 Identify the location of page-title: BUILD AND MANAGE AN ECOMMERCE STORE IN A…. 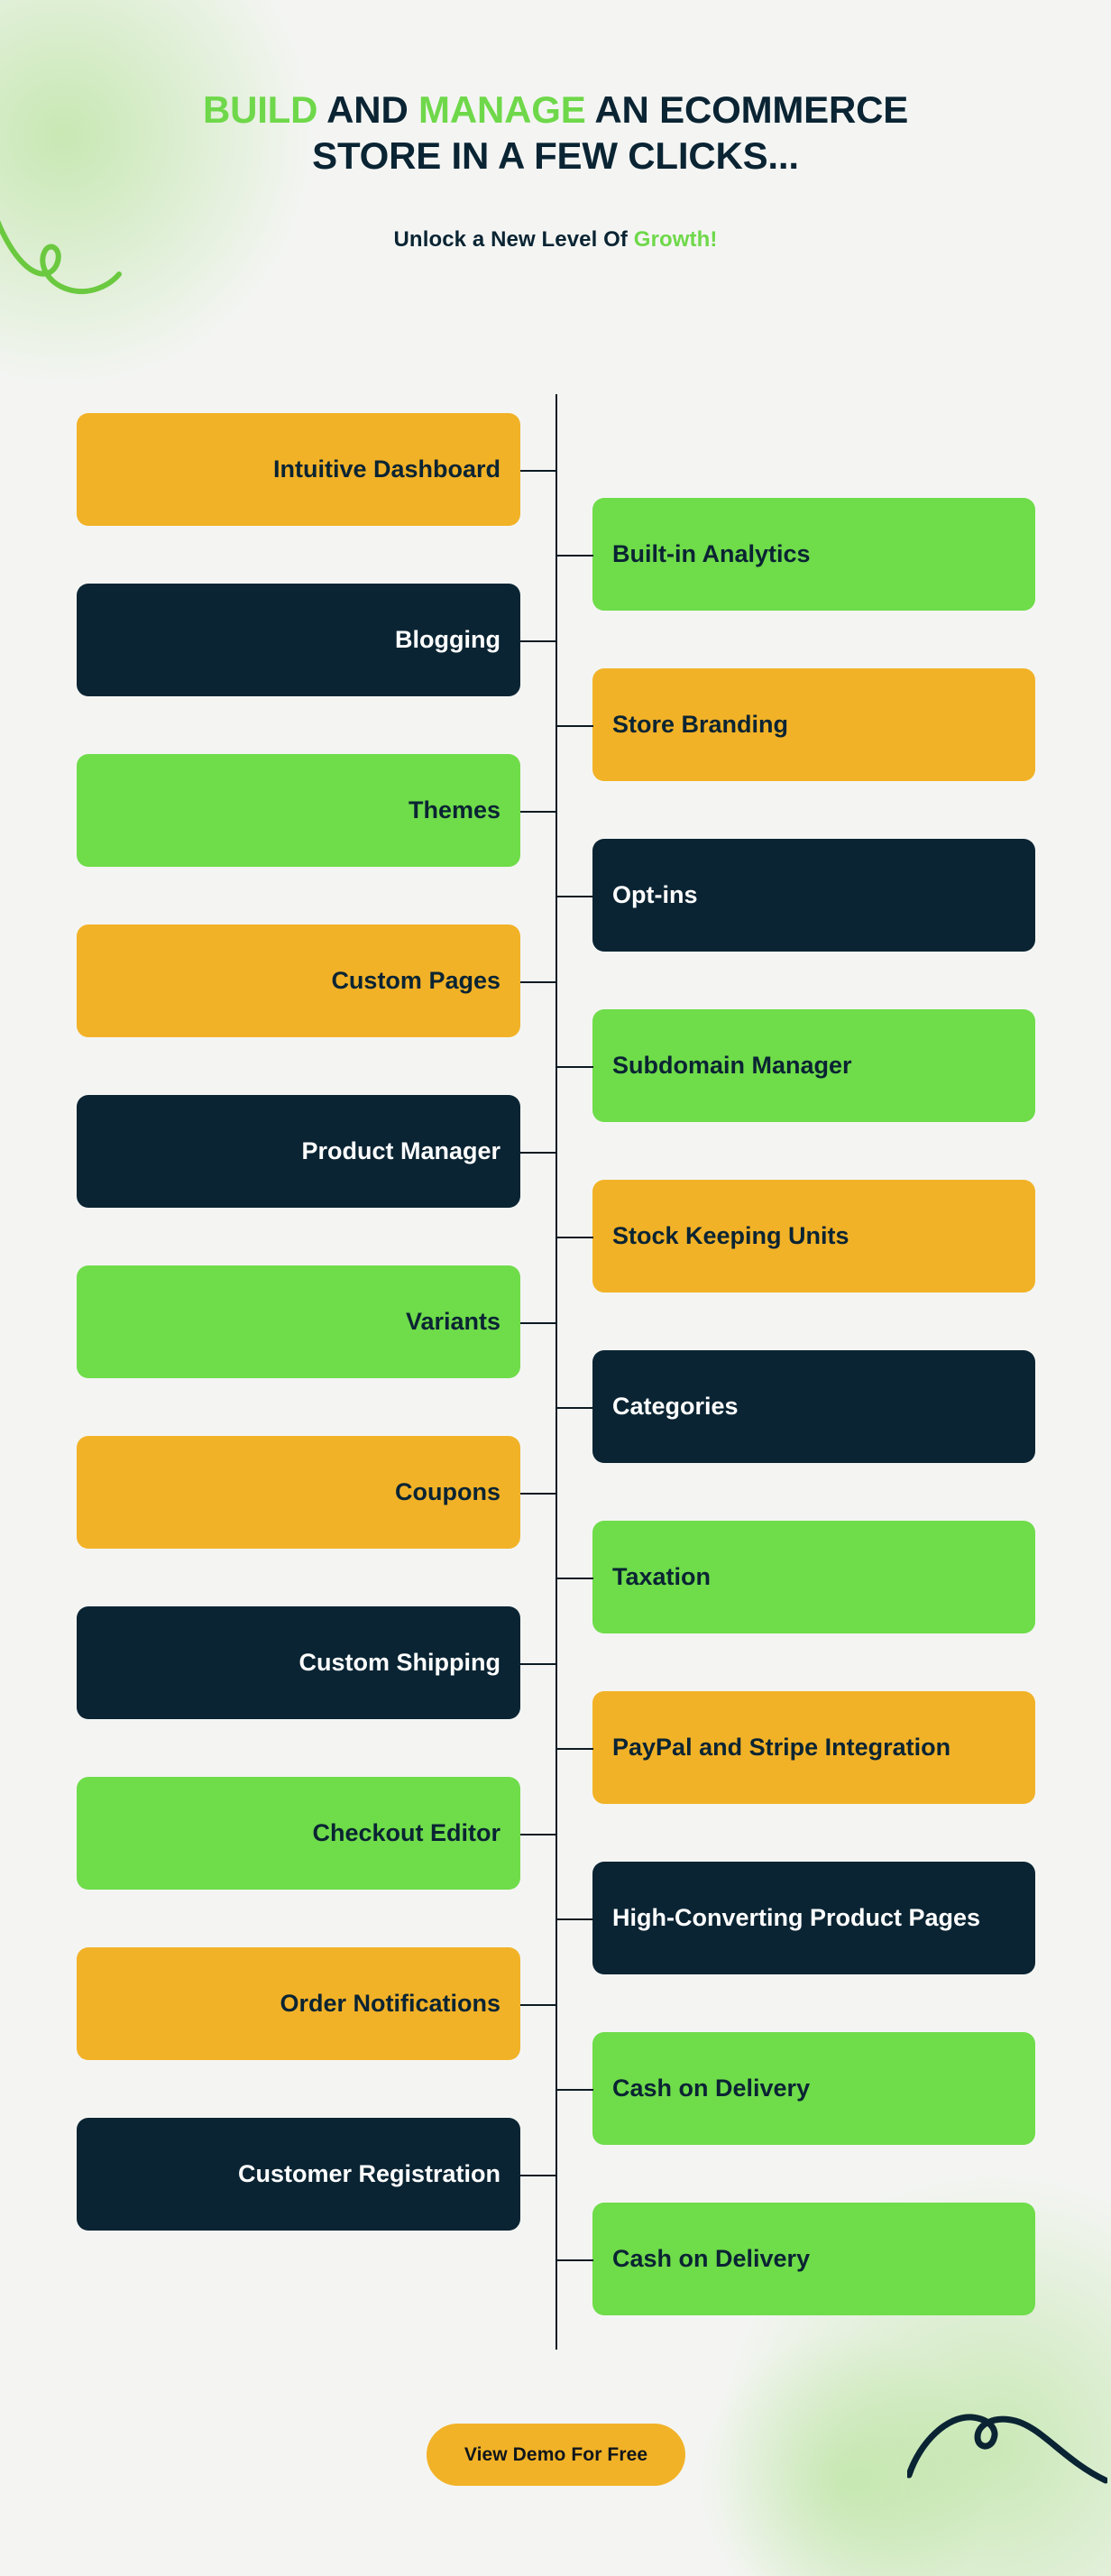
(555, 133).